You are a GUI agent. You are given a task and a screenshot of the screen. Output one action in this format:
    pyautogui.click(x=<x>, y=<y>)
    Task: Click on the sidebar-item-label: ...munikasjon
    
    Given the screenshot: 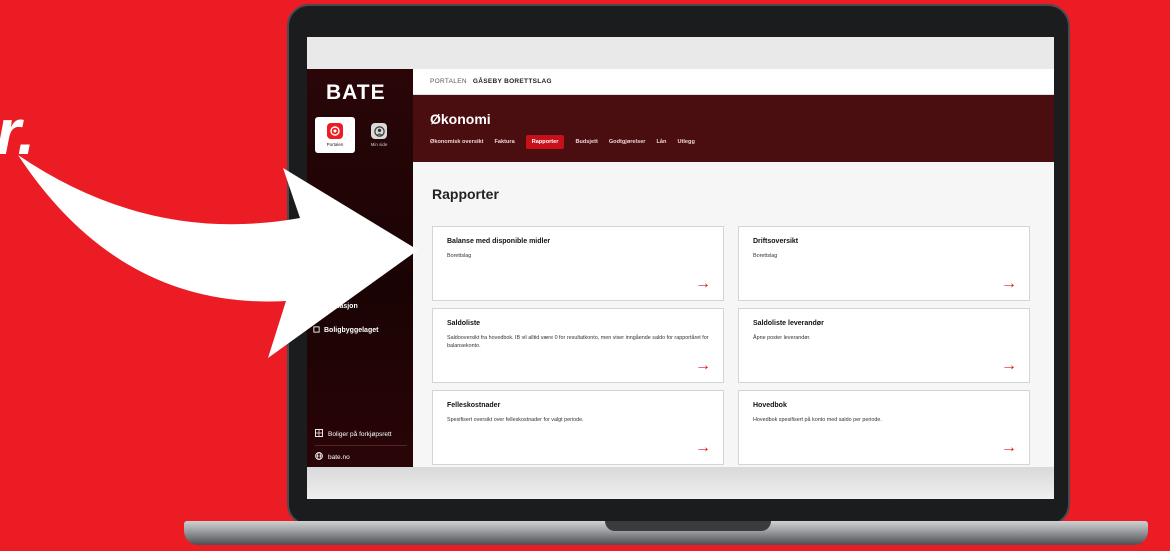 What is the action you would take?
    pyautogui.click(x=335, y=306)
    